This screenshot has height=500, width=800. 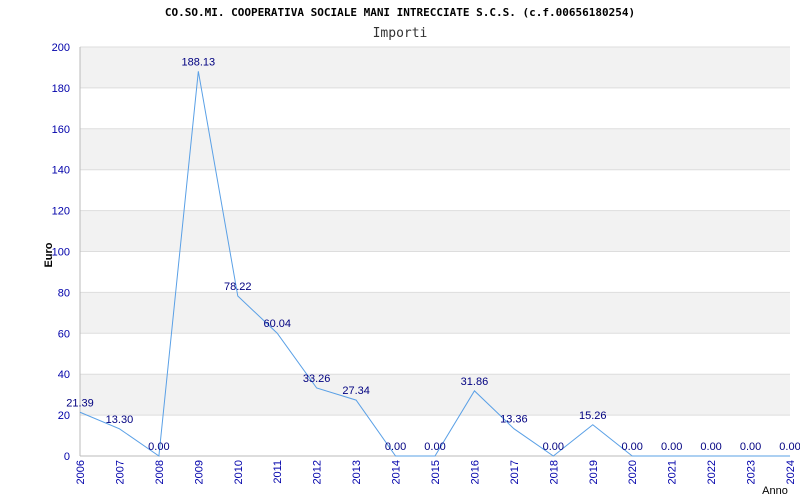 I want to click on y-tick-label: 20, so click(x=64, y=416).